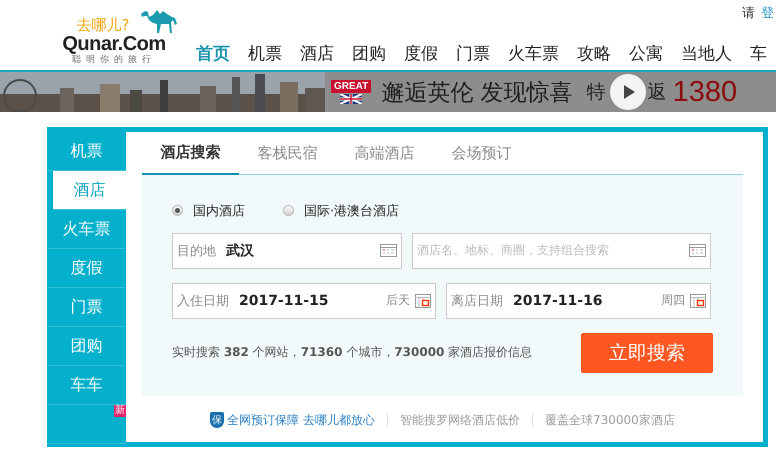  Describe the element at coordinates (351, 86) in the screenshot. I see `great-badge: GREAT` at that location.